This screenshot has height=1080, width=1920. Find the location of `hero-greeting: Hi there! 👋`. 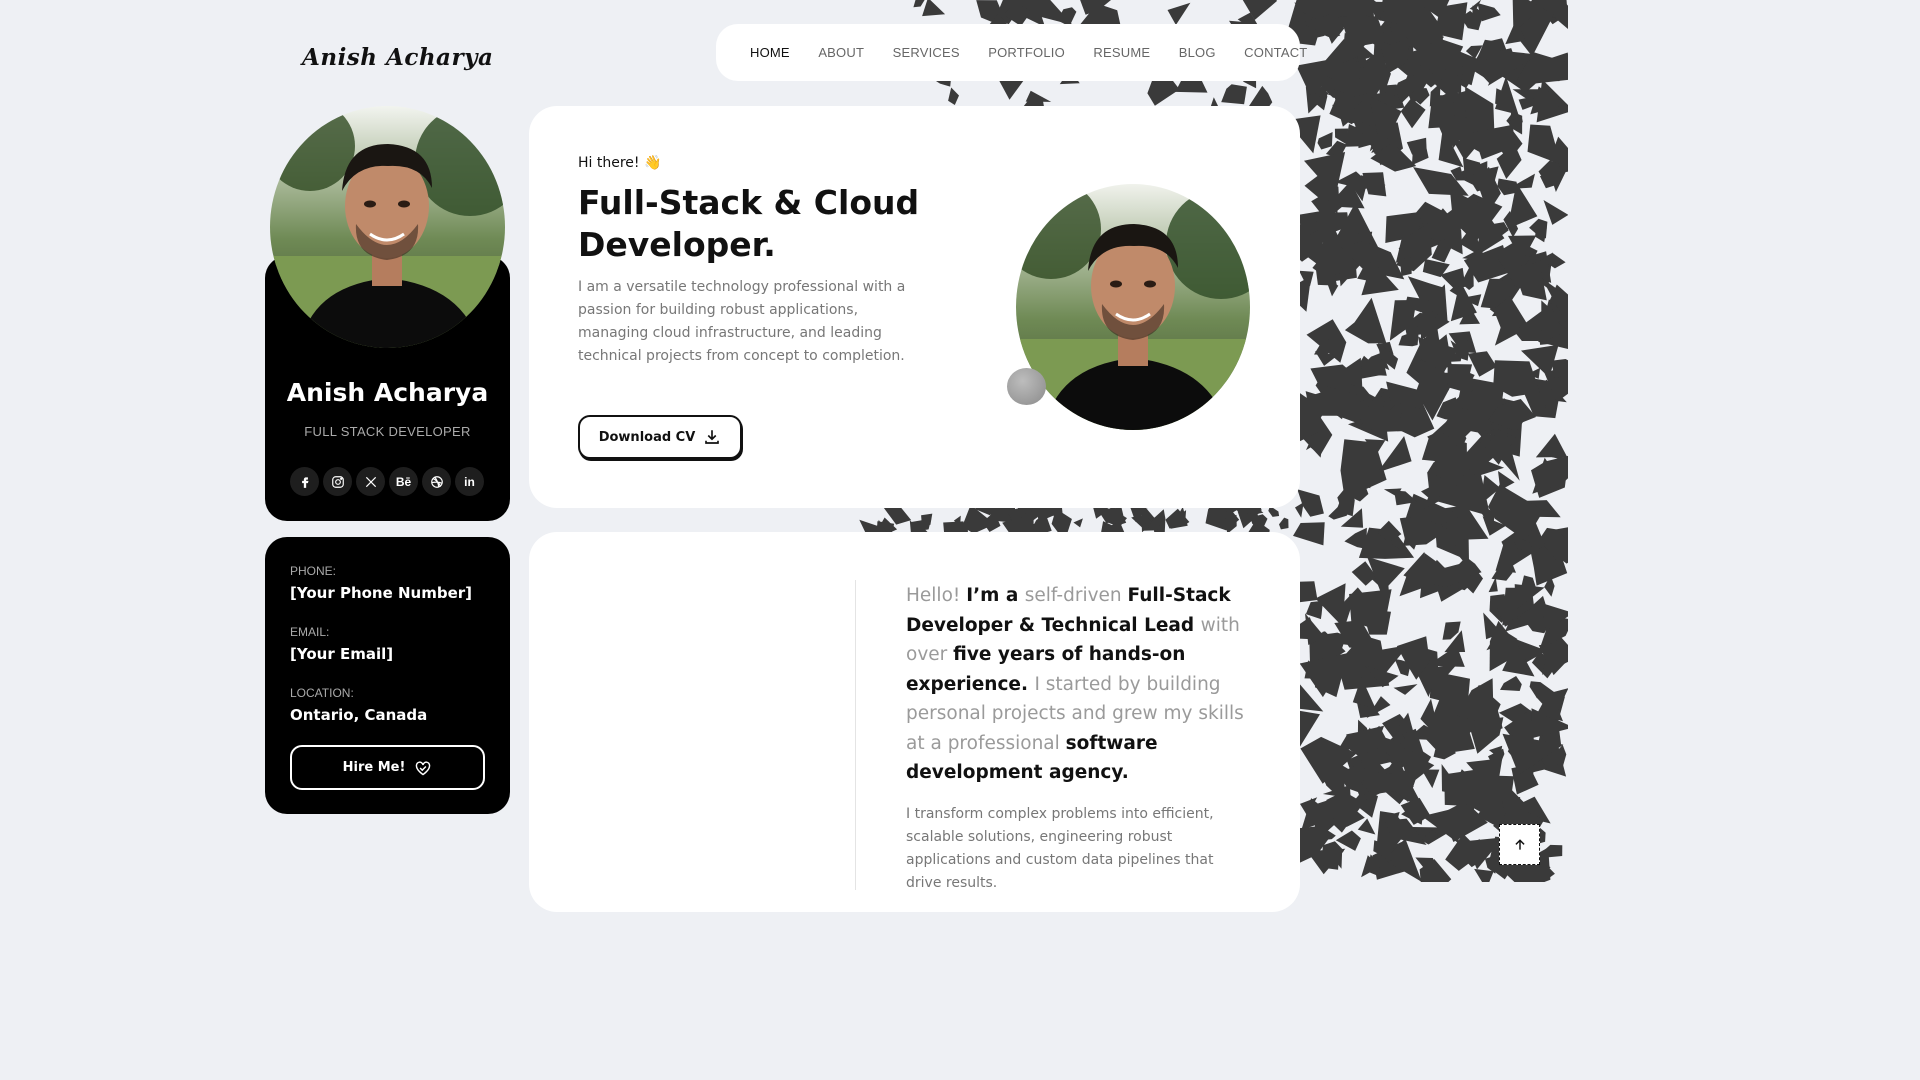

hero-greeting: Hi there! 👋 is located at coordinates (619, 163).